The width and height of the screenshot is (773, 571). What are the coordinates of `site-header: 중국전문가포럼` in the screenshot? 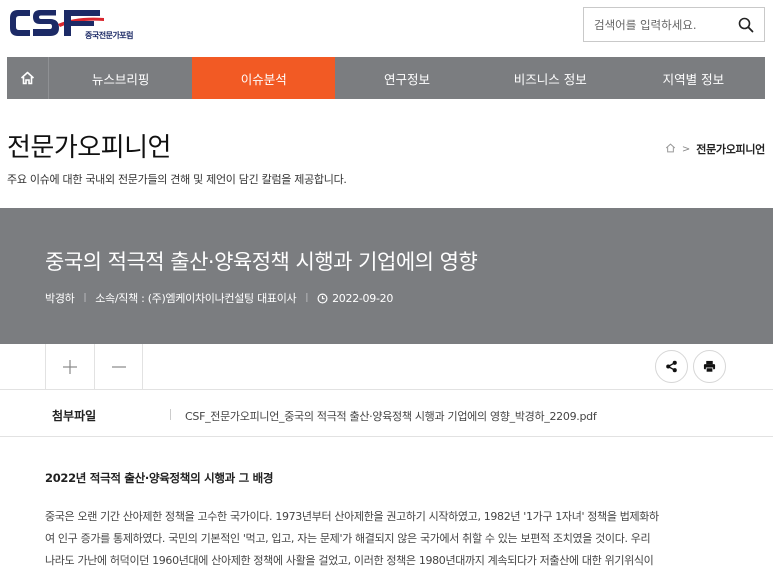 It's located at (386, 28).